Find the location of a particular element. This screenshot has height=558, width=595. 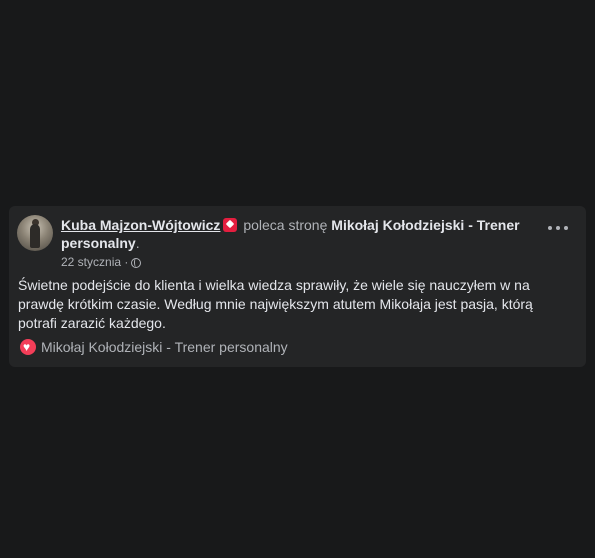

more-options-button is located at coordinates (558, 228).